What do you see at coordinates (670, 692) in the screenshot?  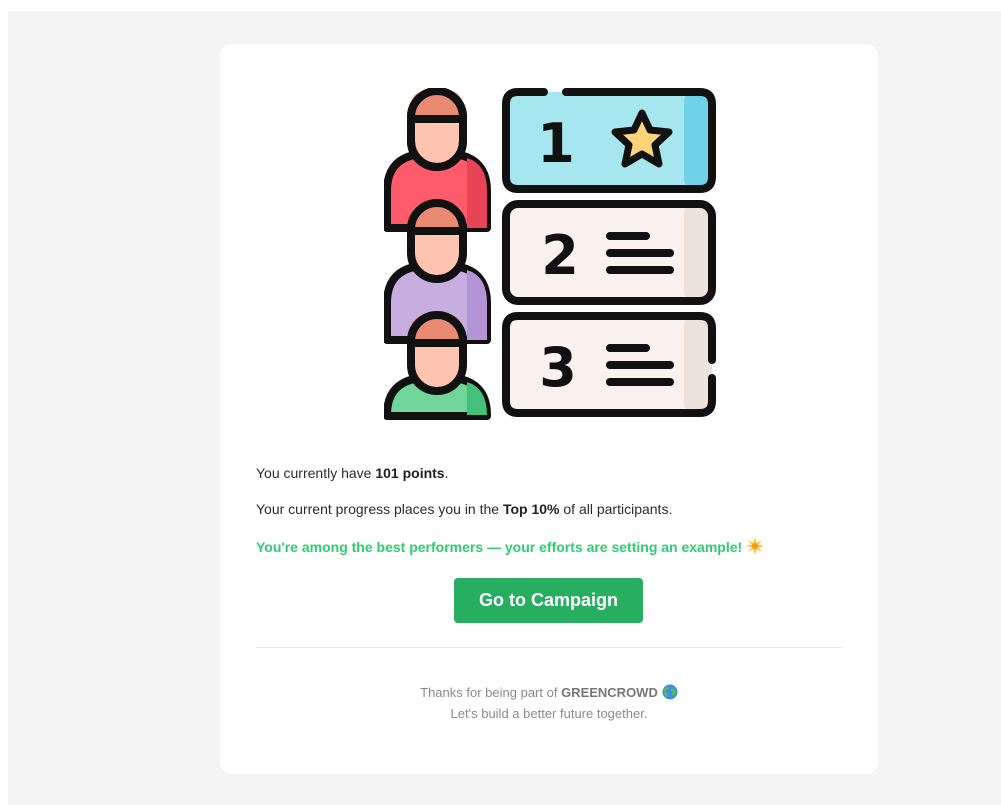 I see `globe-icon` at bounding box center [670, 692].